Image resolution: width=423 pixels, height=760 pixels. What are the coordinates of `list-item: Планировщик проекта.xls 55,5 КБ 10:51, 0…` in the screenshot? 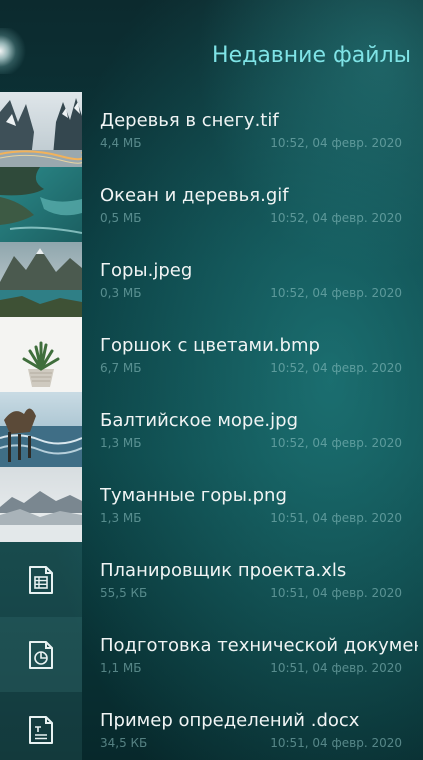 It's located at (211, 579).